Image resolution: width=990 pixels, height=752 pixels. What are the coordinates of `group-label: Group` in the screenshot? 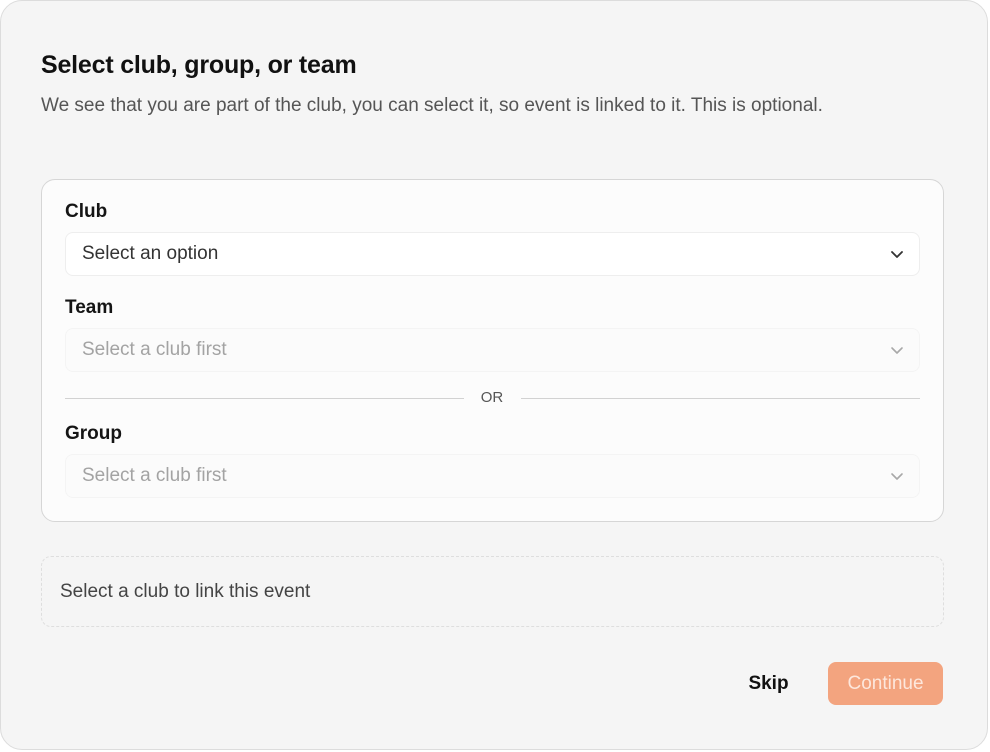 It's located at (93, 433).